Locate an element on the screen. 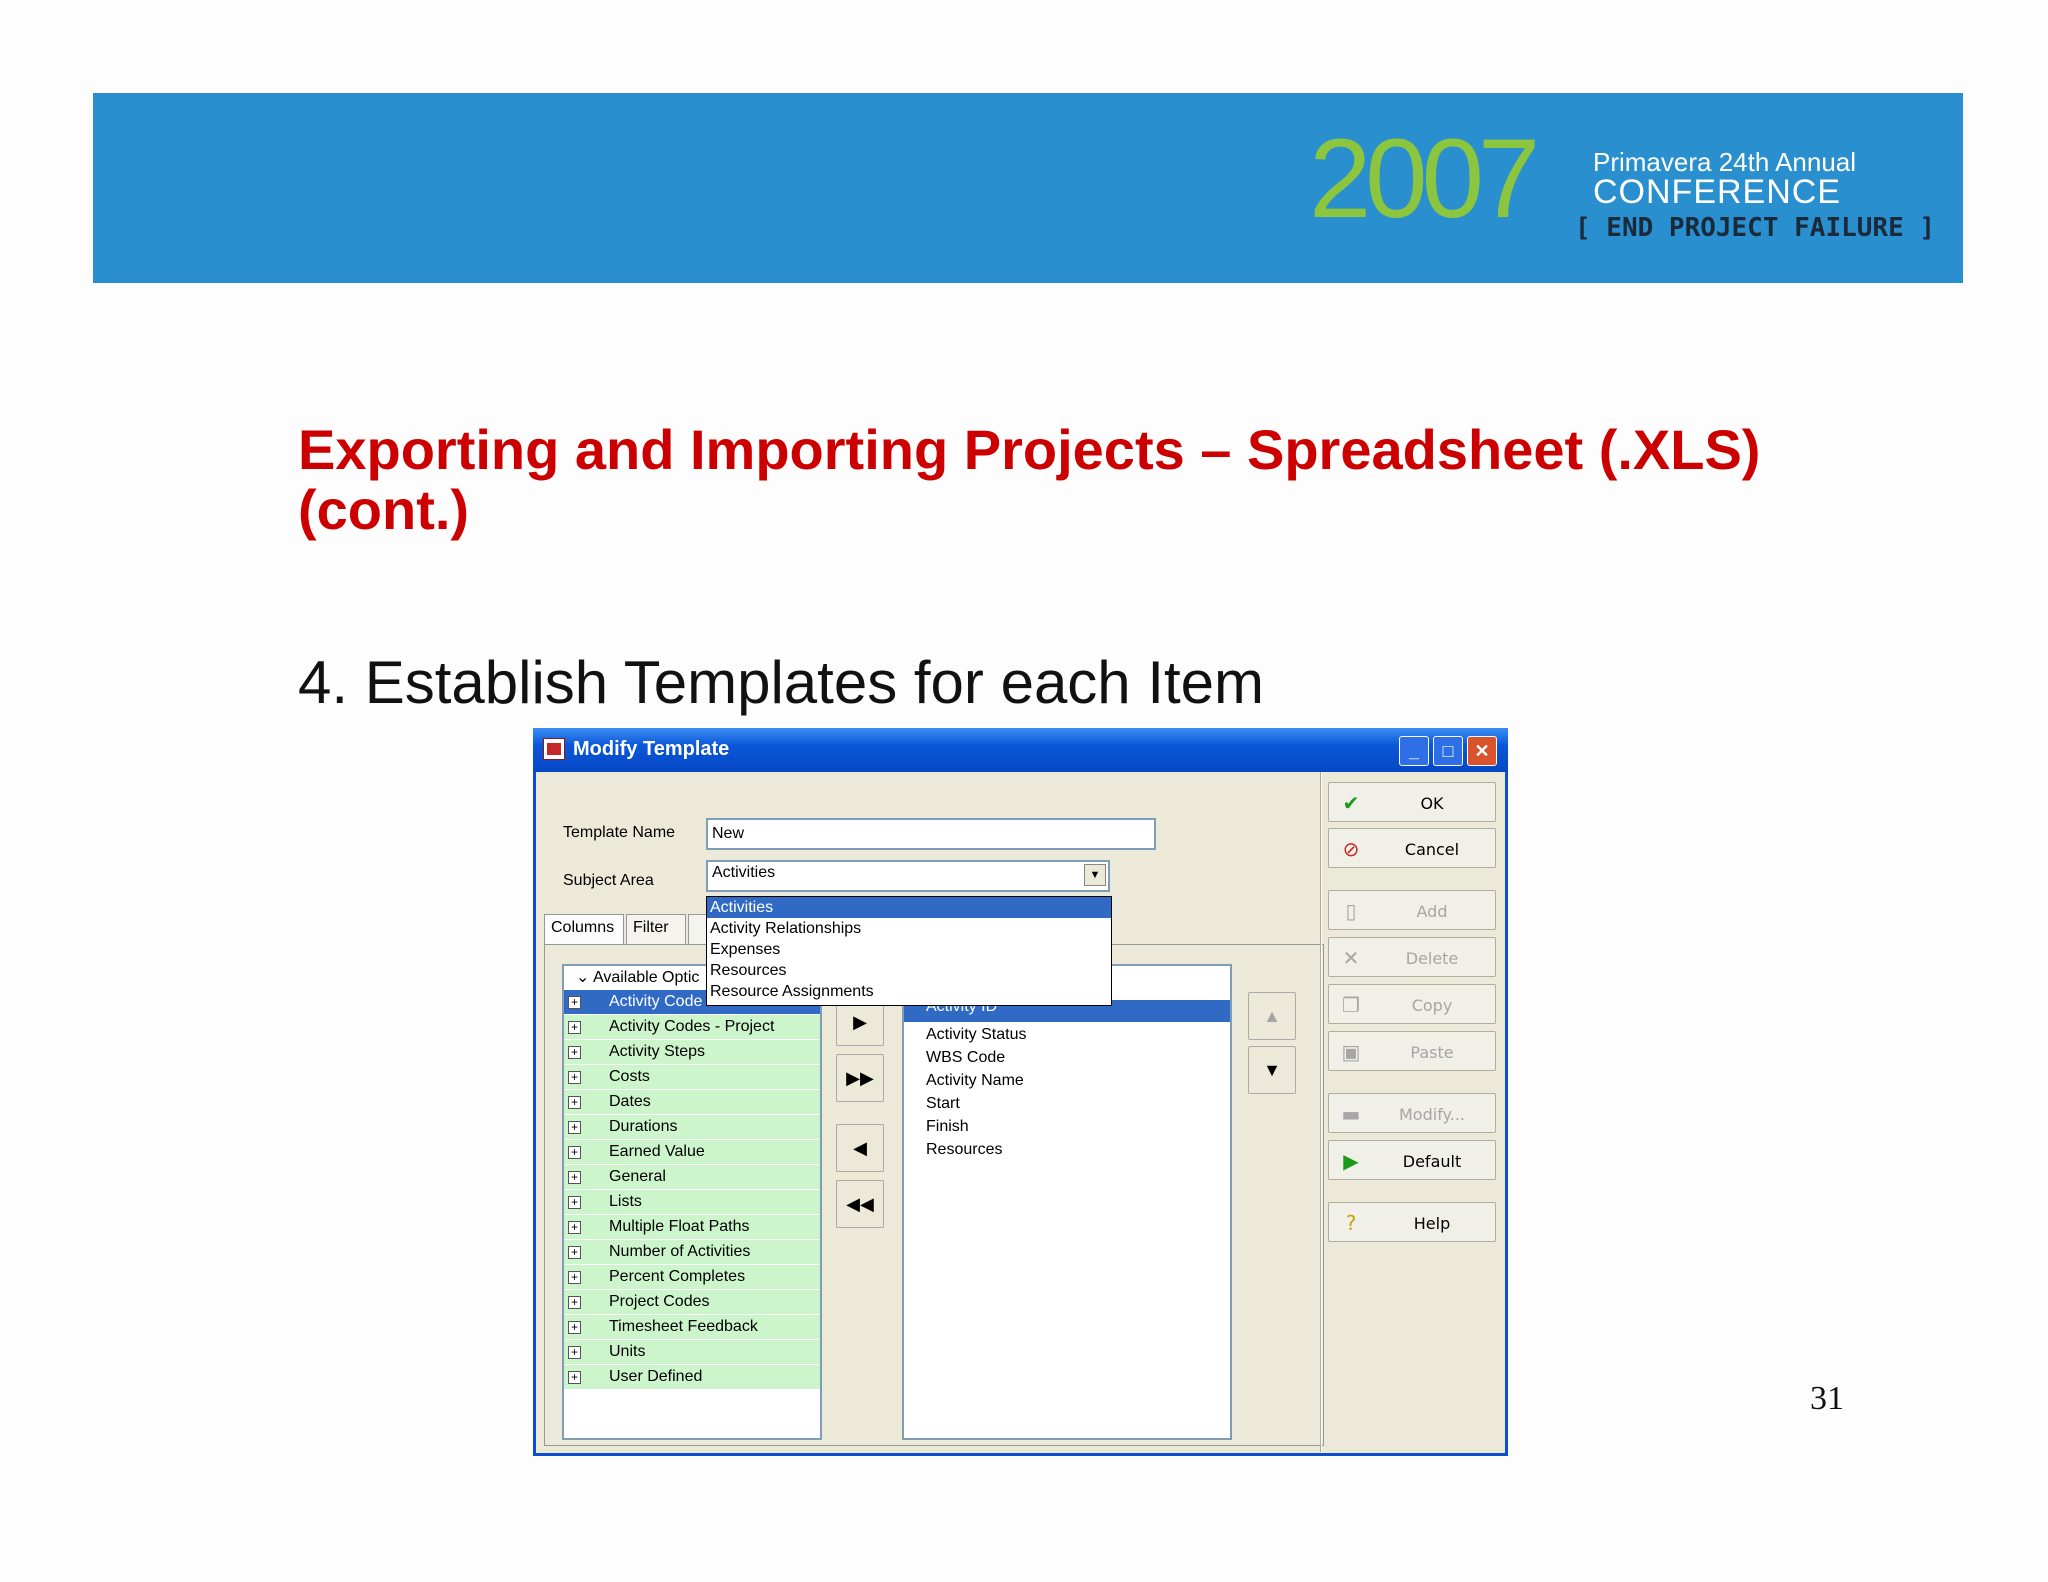  page-number: 31 is located at coordinates (1827, 1398).